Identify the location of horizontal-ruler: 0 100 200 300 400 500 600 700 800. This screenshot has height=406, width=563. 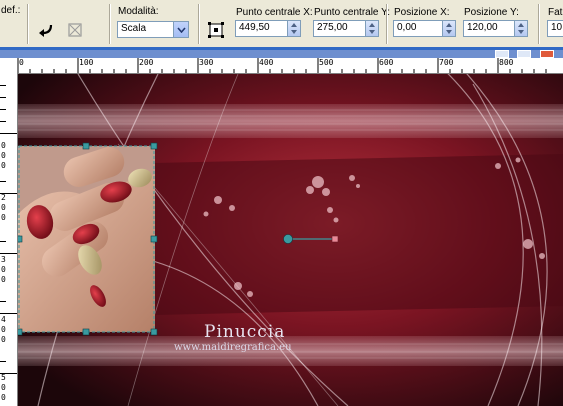
(281, 66).